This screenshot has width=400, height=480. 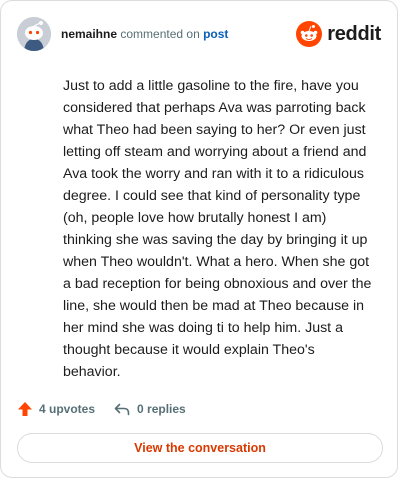 What do you see at coordinates (354, 33) in the screenshot?
I see `reddit-wordmark: reddit` at bounding box center [354, 33].